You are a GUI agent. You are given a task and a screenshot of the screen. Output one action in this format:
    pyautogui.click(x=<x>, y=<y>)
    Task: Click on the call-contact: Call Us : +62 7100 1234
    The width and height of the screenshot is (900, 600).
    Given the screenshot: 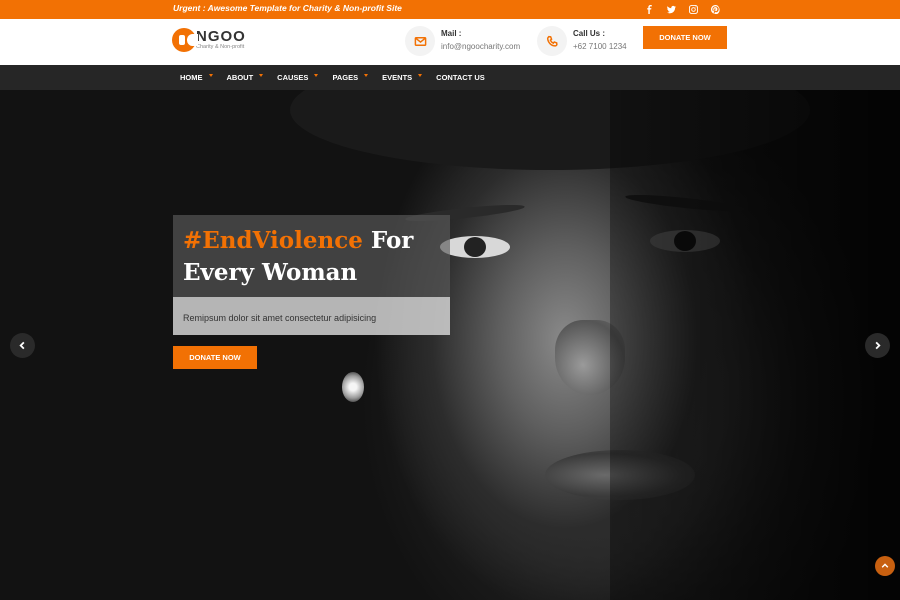 What is the action you would take?
    pyautogui.click(x=582, y=41)
    